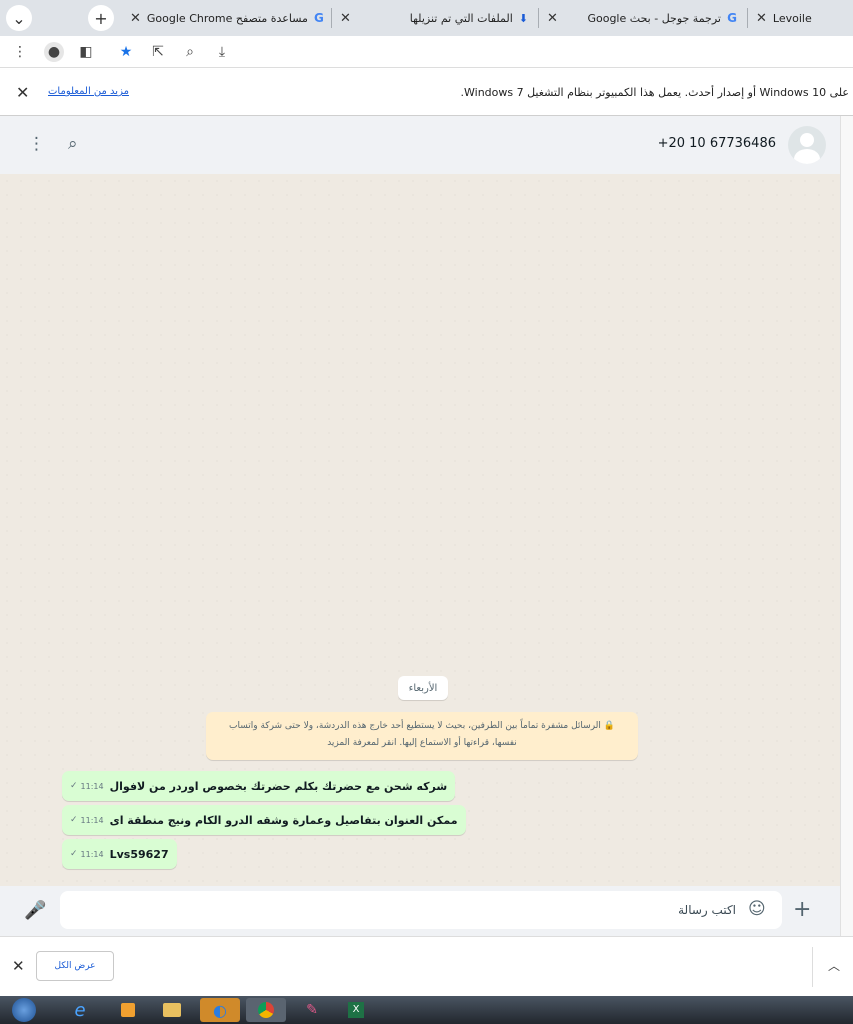 This screenshot has height=1024, width=853. I want to click on tab-downloads: ✕ الملفات التي تم تنزيلها ⬇, so click(434, 18).